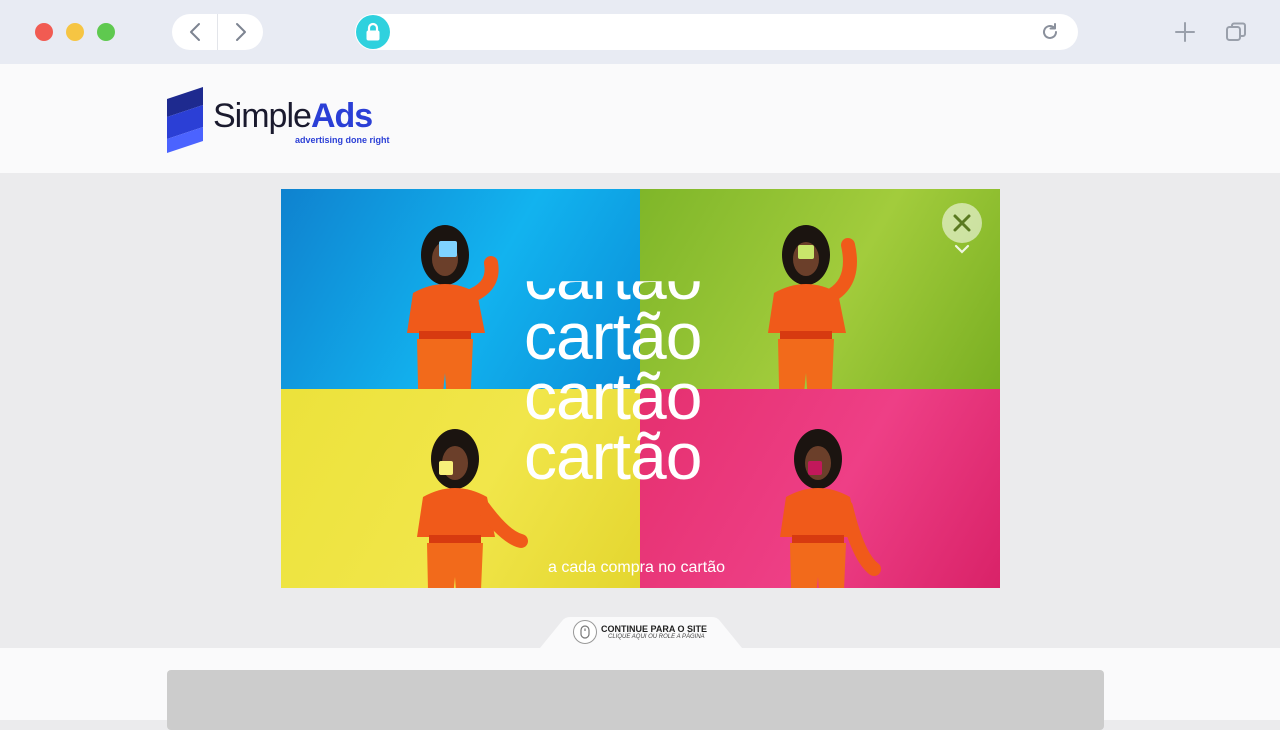  Describe the element at coordinates (636, 567) in the screenshot. I see `ad-subtitle: a cada compra no cartão` at that location.